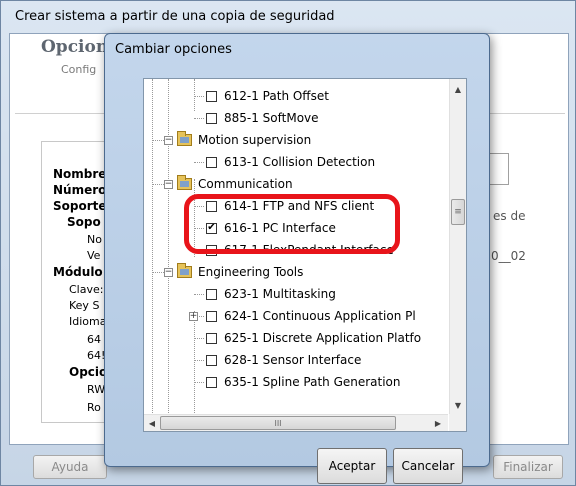 The image size is (576, 486). I want to click on scroll-corner, so click(457, 422).